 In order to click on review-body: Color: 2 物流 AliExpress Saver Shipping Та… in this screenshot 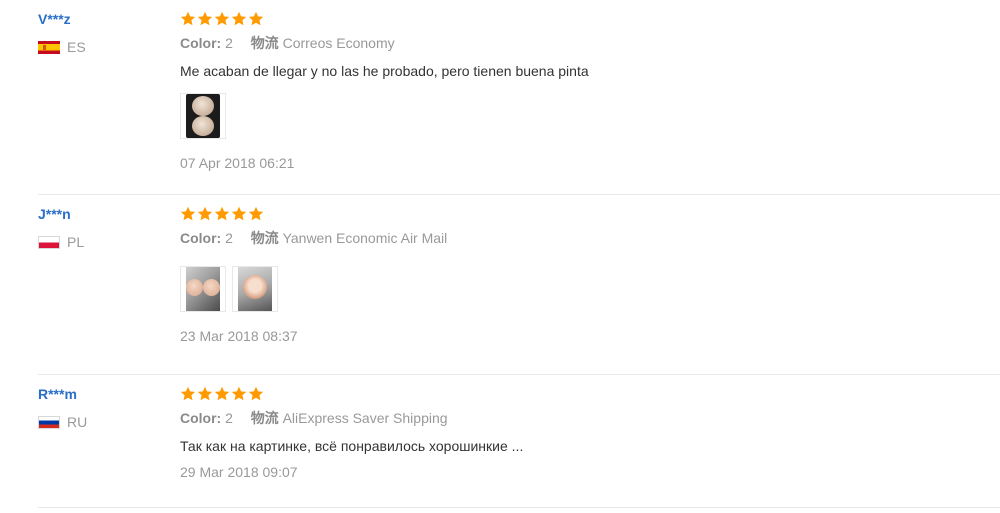, I will do `click(351, 433)`.